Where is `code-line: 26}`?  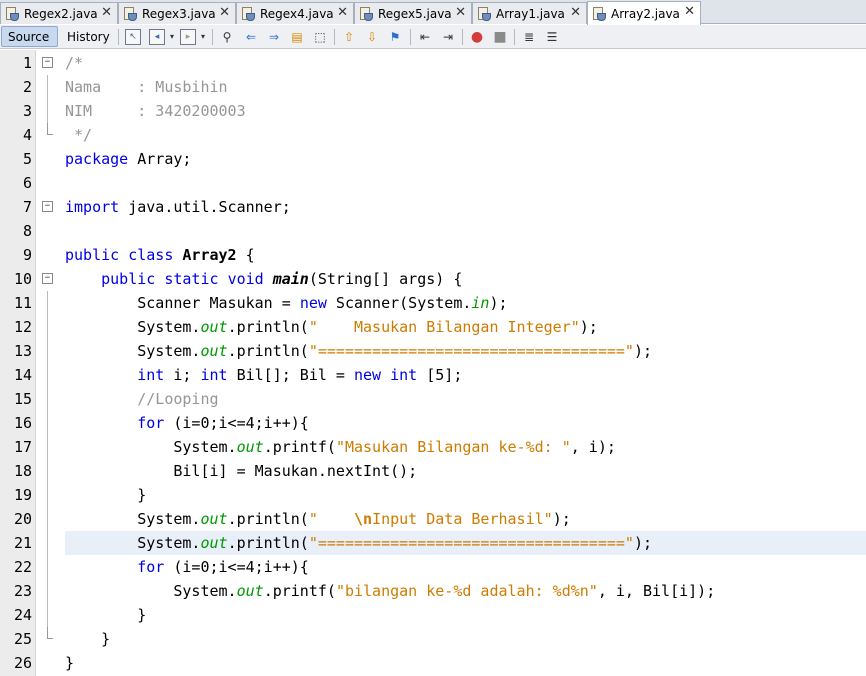 code-line: 26} is located at coordinates (433, 663).